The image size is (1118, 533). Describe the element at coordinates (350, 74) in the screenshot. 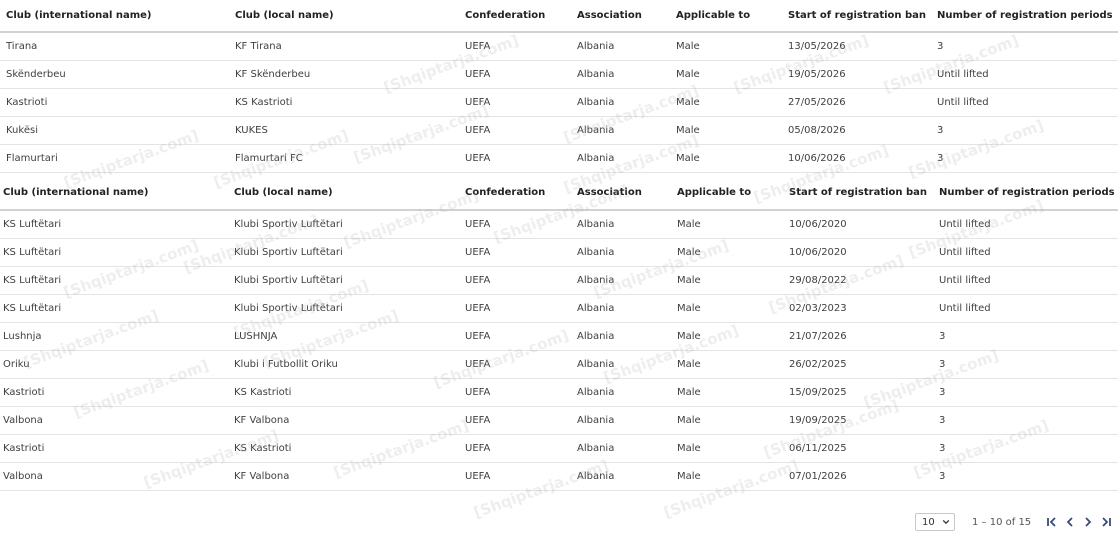

I see `table-cell: KF Skënderbeu` at that location.